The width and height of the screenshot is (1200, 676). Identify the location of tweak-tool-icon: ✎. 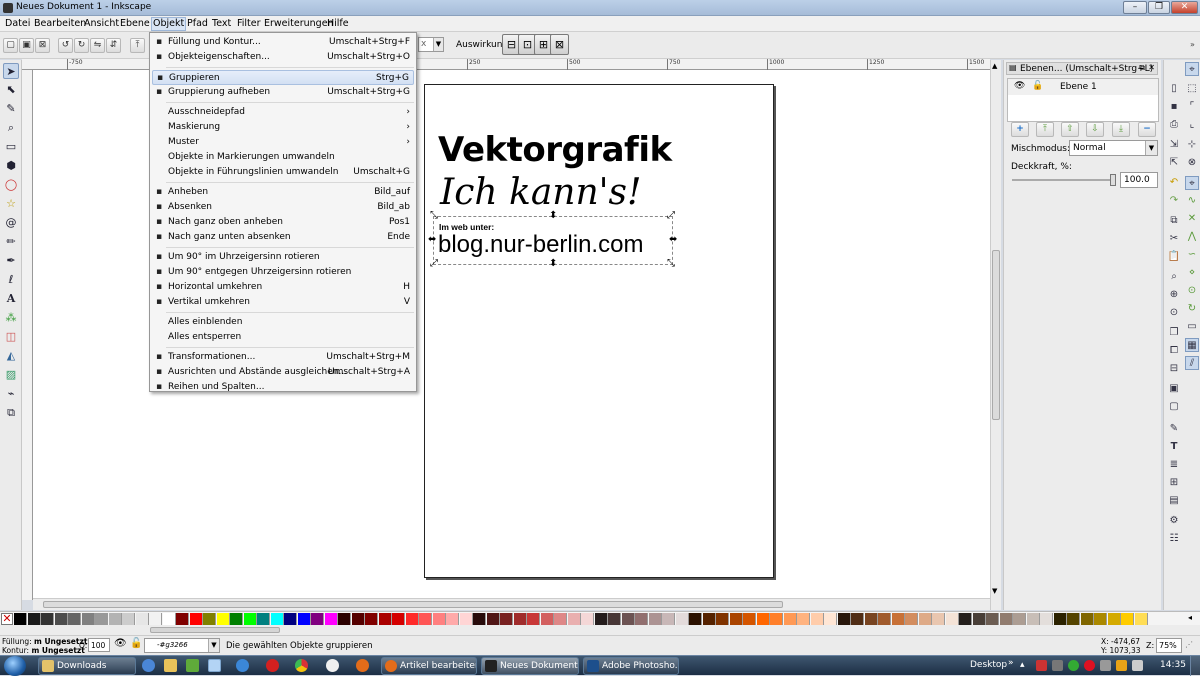
(11, 109).